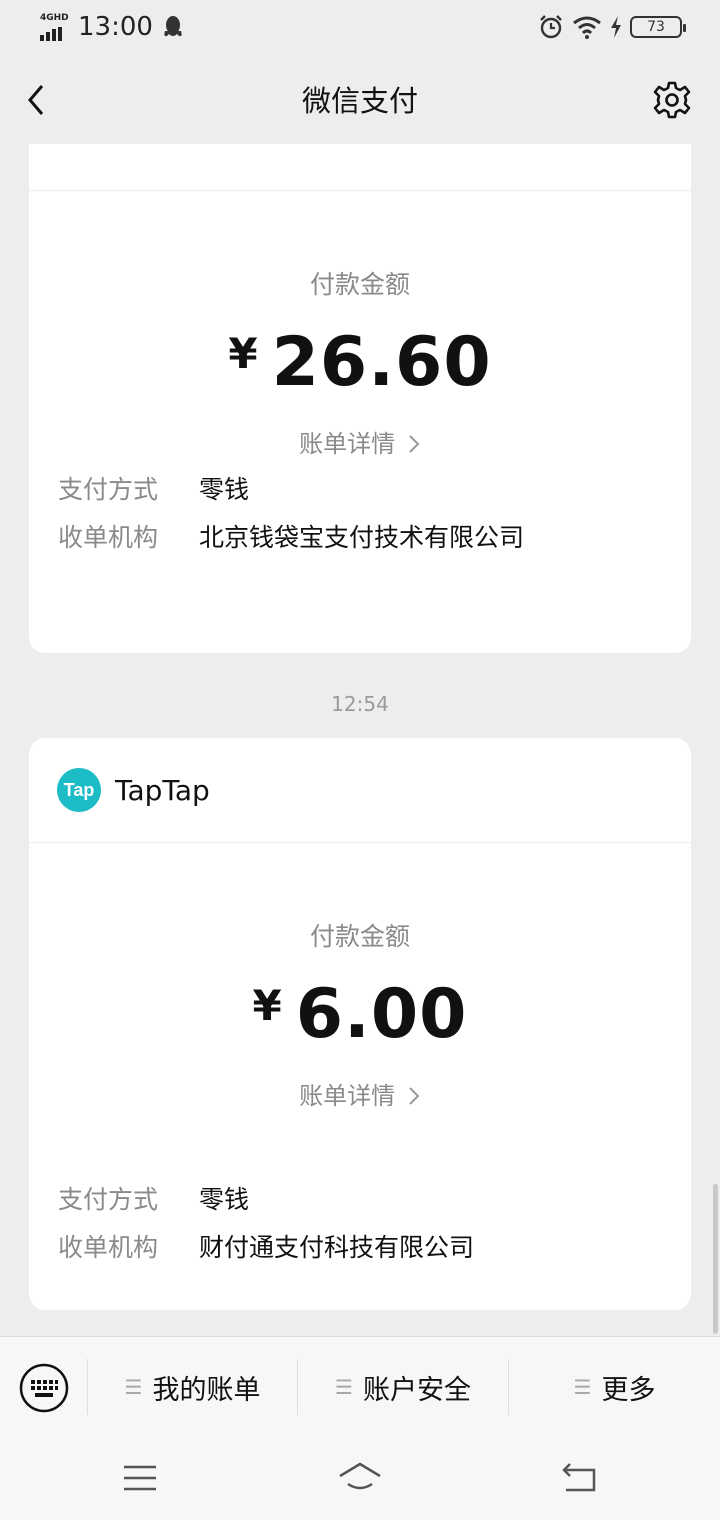 The height and width of the screenshot is (1520, 720). I want to click on battery-level: 73, so click(656, 27).